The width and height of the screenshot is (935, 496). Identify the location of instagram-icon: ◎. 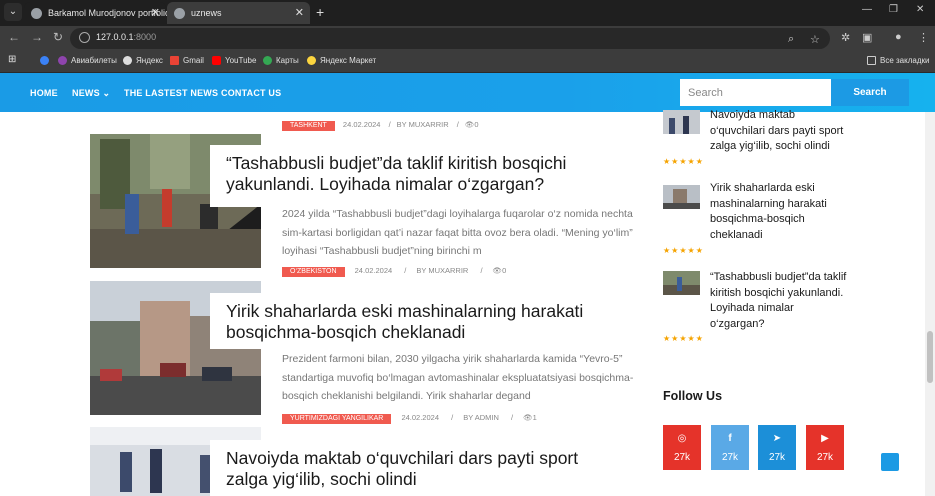
(682, 438).